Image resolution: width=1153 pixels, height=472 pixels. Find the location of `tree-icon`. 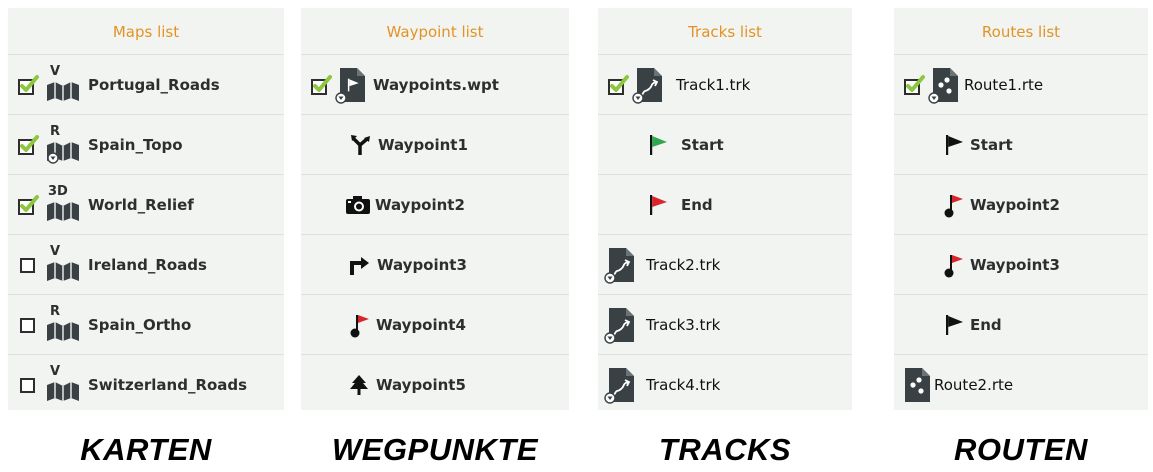

tree-icon is located at coordinates (359, 384).